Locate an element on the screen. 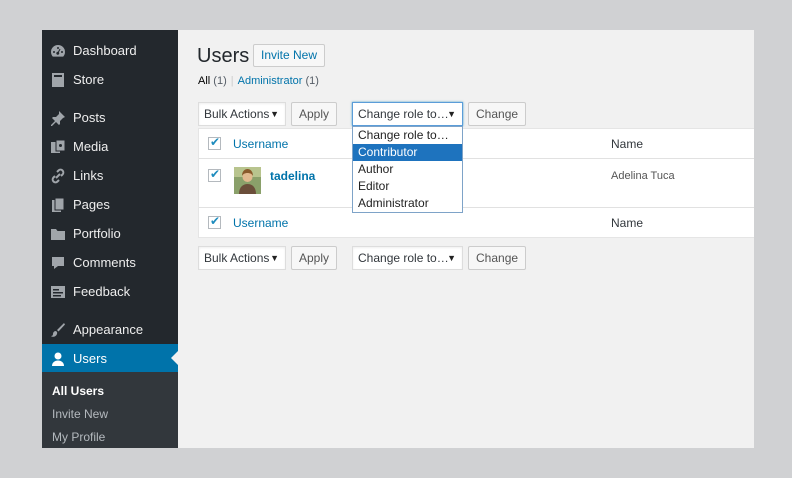  sidebar-item-comments: Comments is located at coordinates (110, 262).